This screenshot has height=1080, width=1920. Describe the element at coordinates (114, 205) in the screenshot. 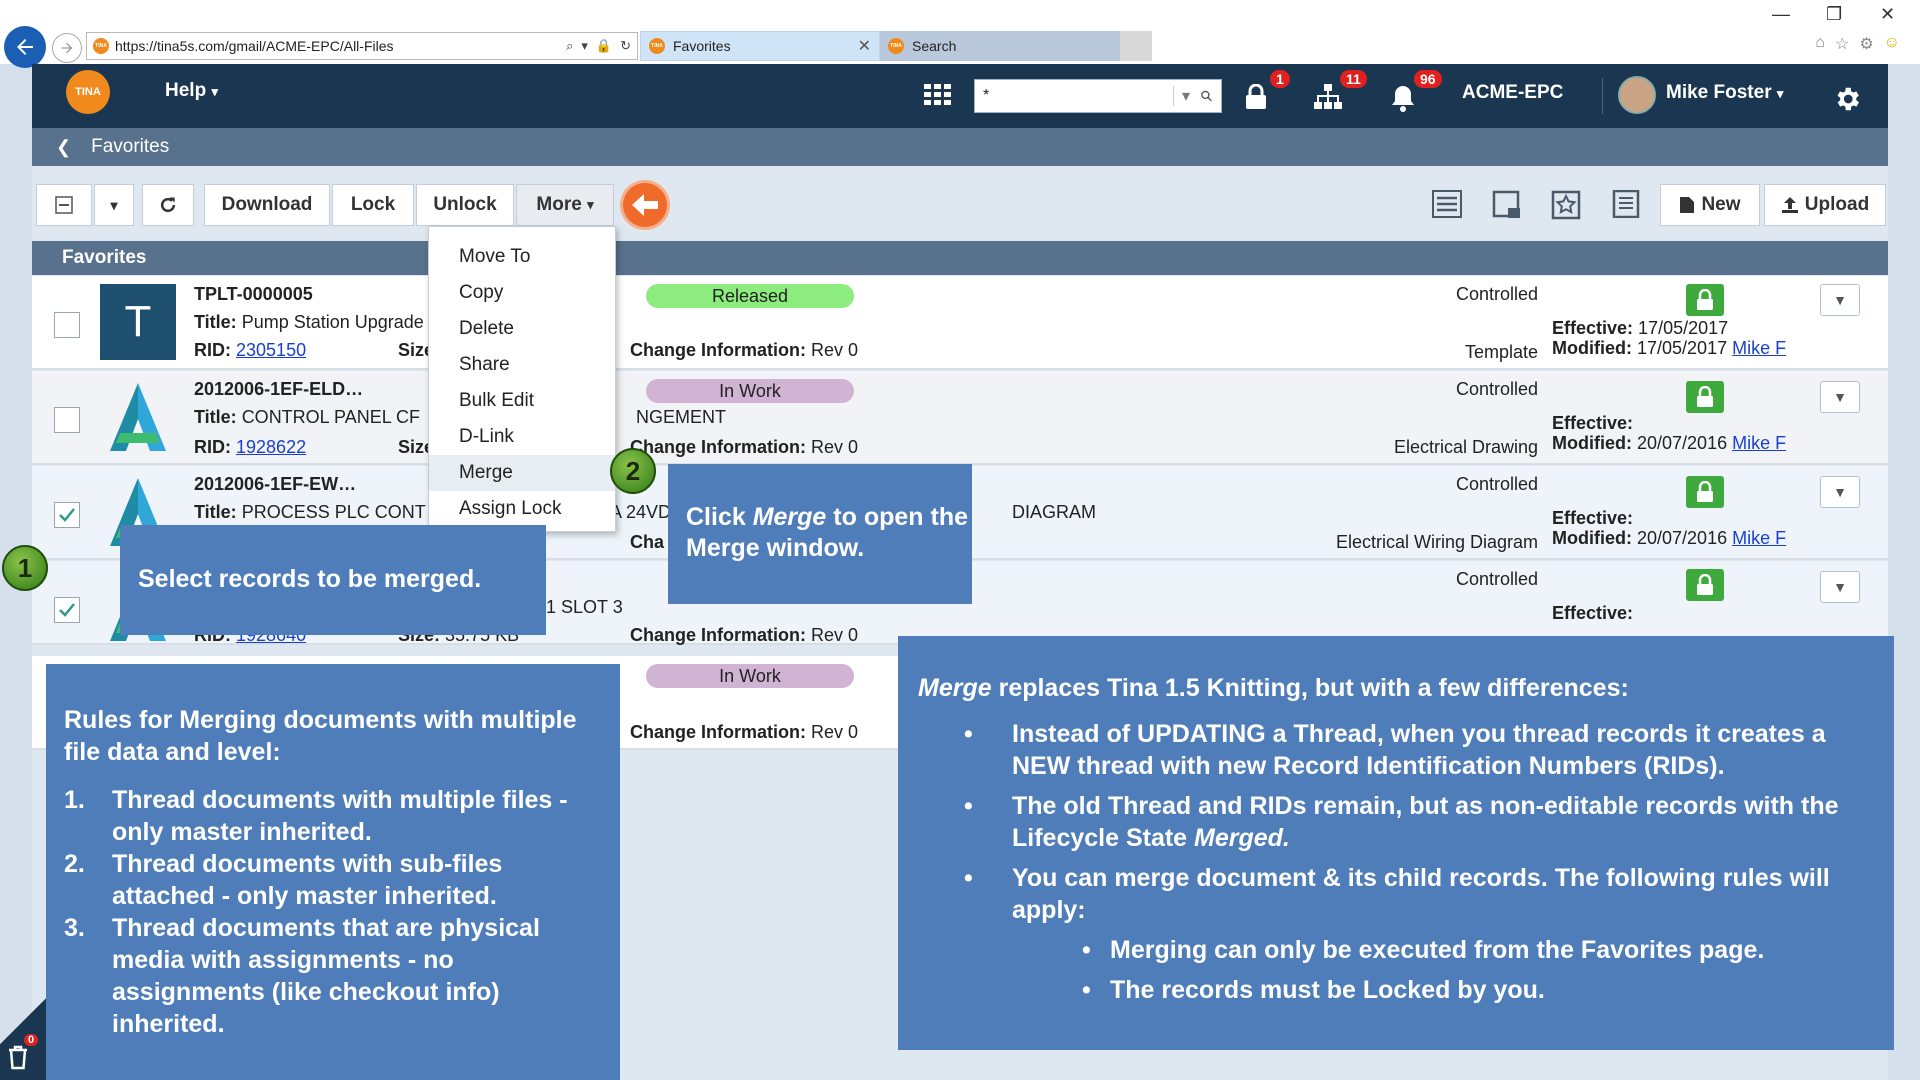

I see `select-dropdown-button: ▾` at that location.